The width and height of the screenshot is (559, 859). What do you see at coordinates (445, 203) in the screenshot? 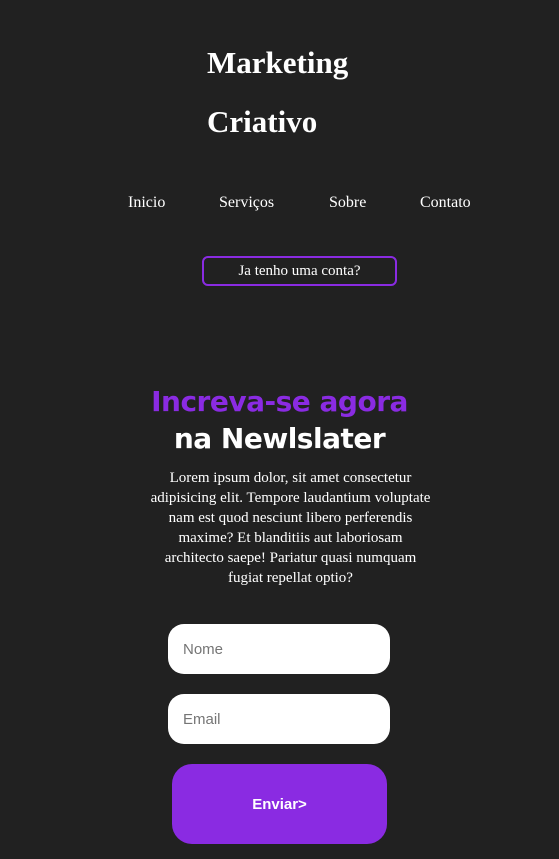
I see `nav-link-contato: Contato` at bounding box center [445, 203].